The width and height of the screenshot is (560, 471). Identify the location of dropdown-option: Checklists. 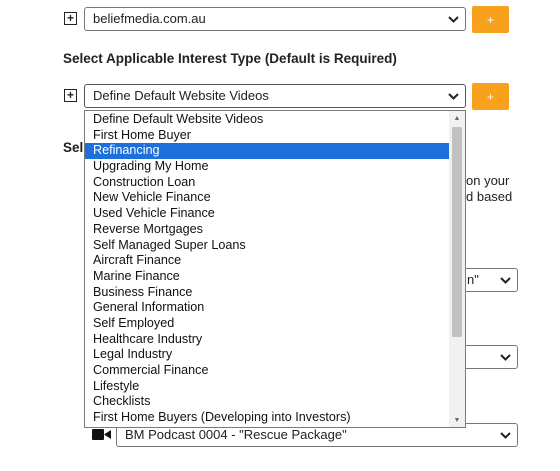
(267, 402).